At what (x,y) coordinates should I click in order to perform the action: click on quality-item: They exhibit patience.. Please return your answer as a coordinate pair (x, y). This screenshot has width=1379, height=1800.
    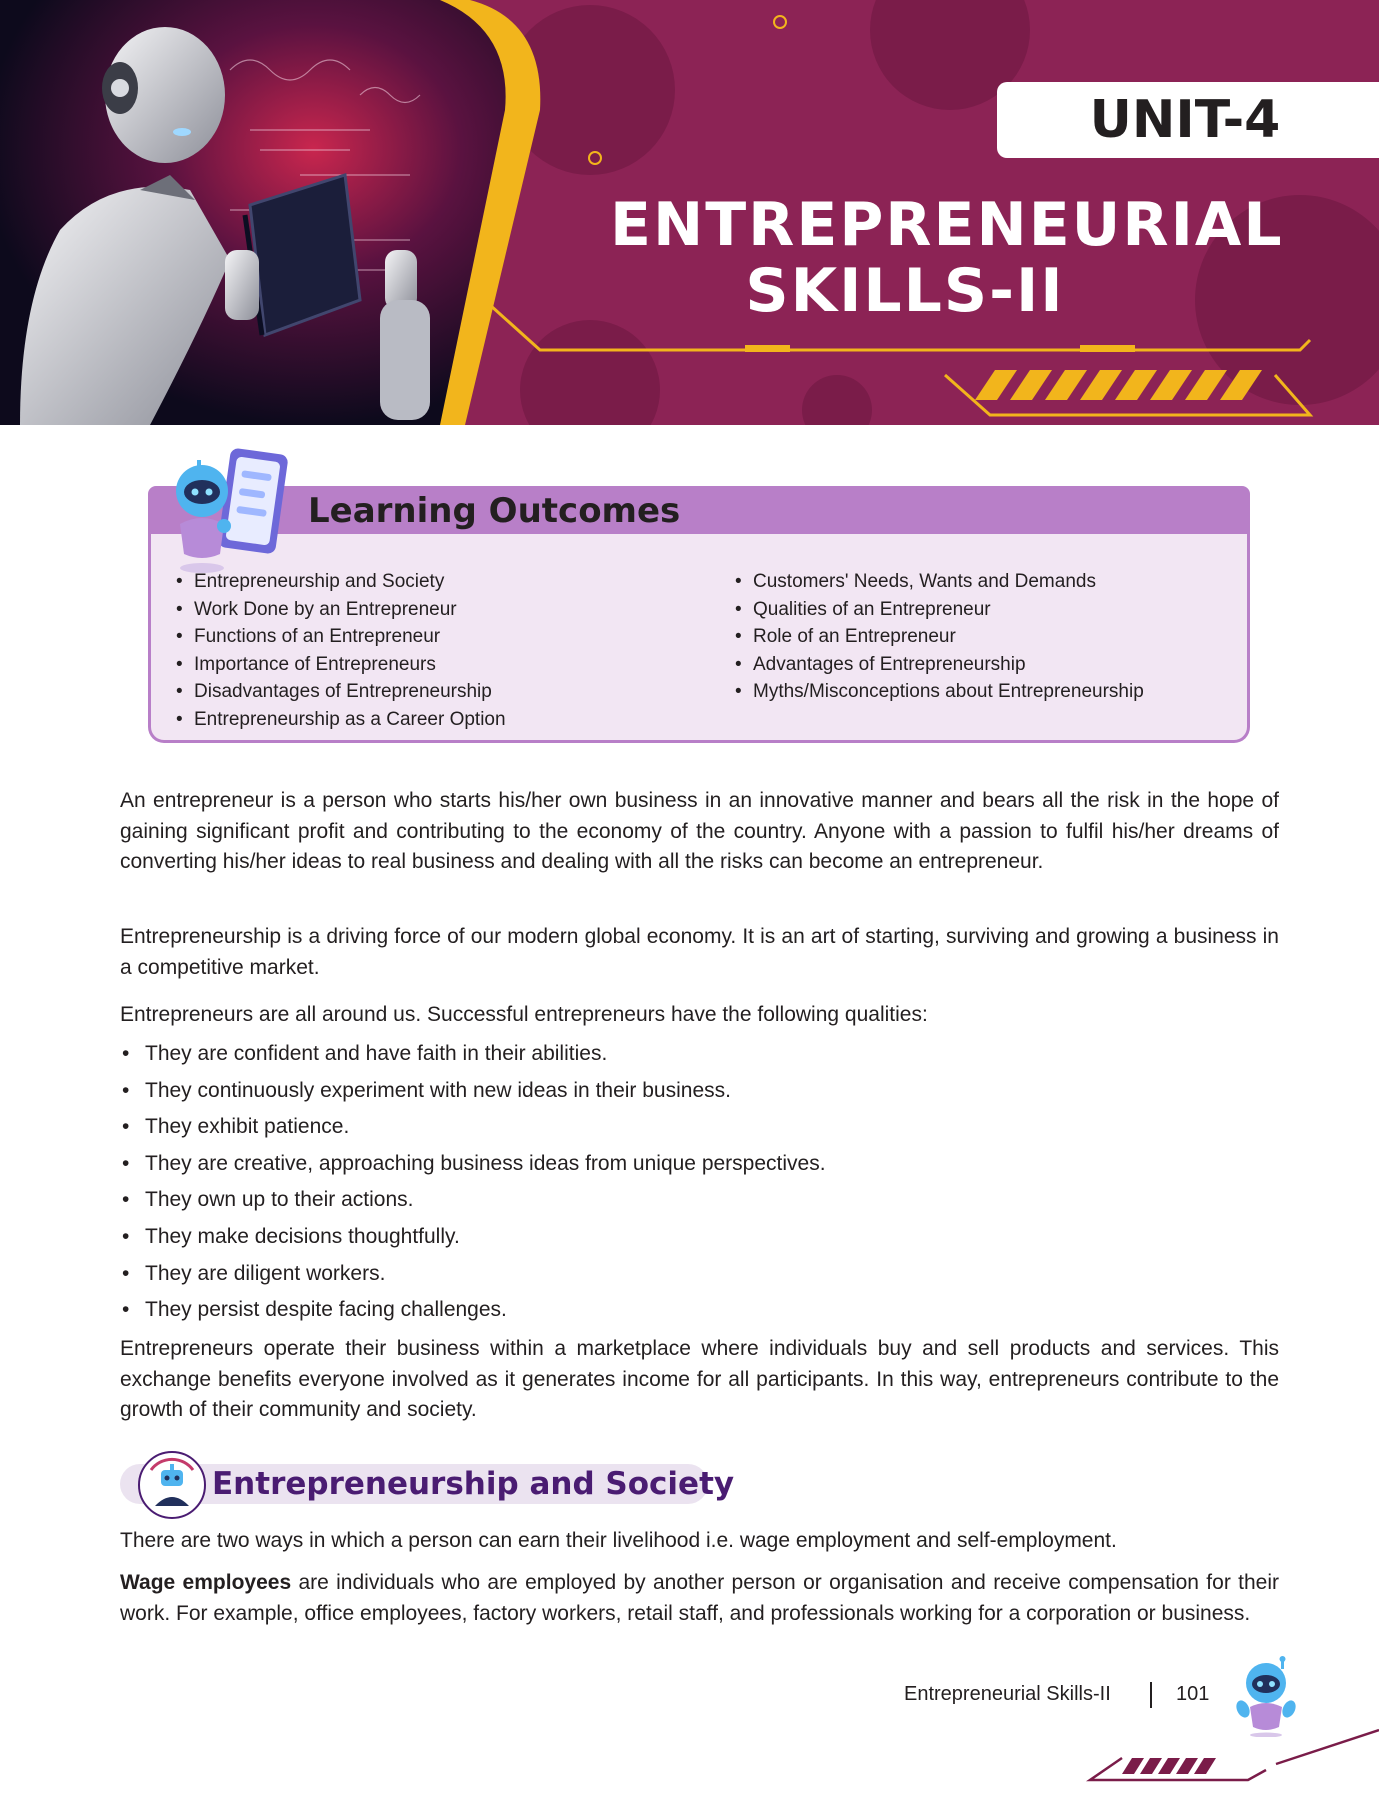
    Looking at the image, I should click on (473, 1127).